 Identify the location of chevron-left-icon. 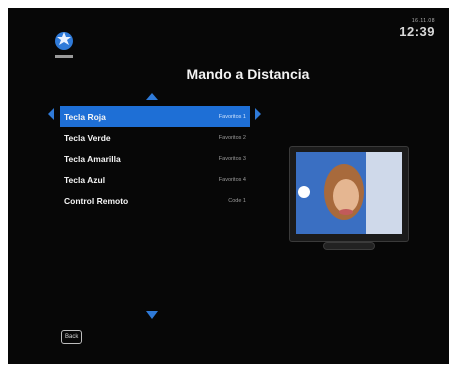
(51, 114).